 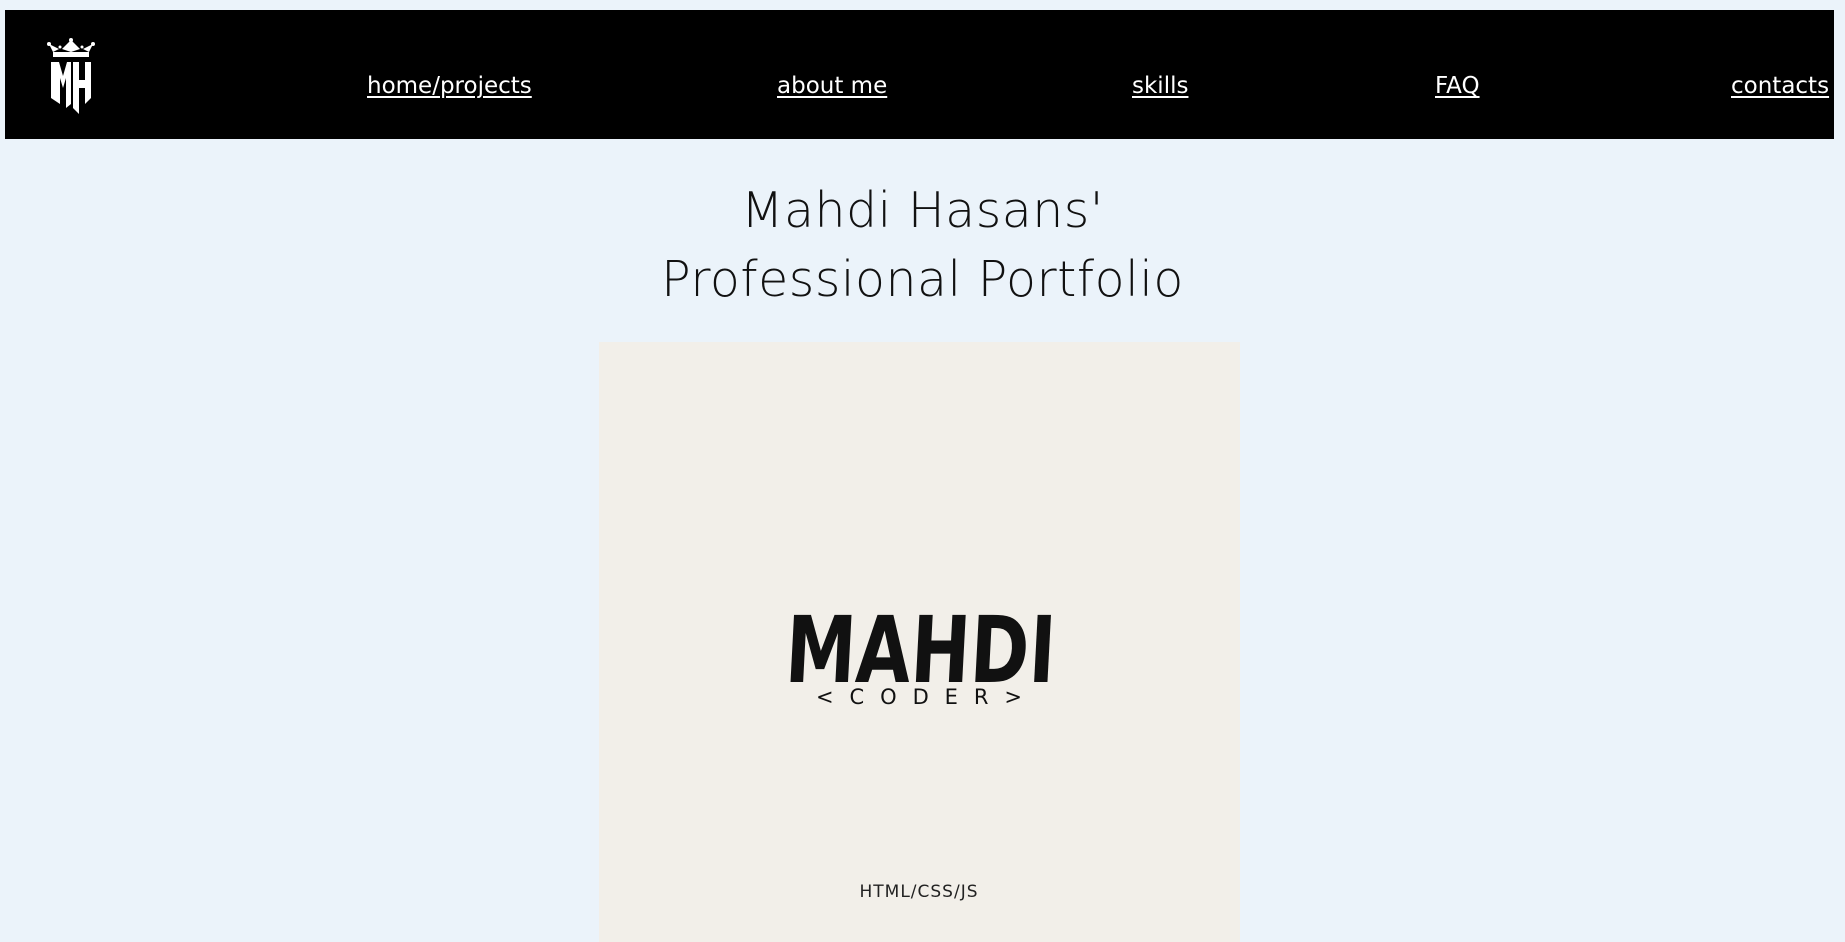 I want to click on nav-link-home-projects: home/projects, so click(x=449, y=87).